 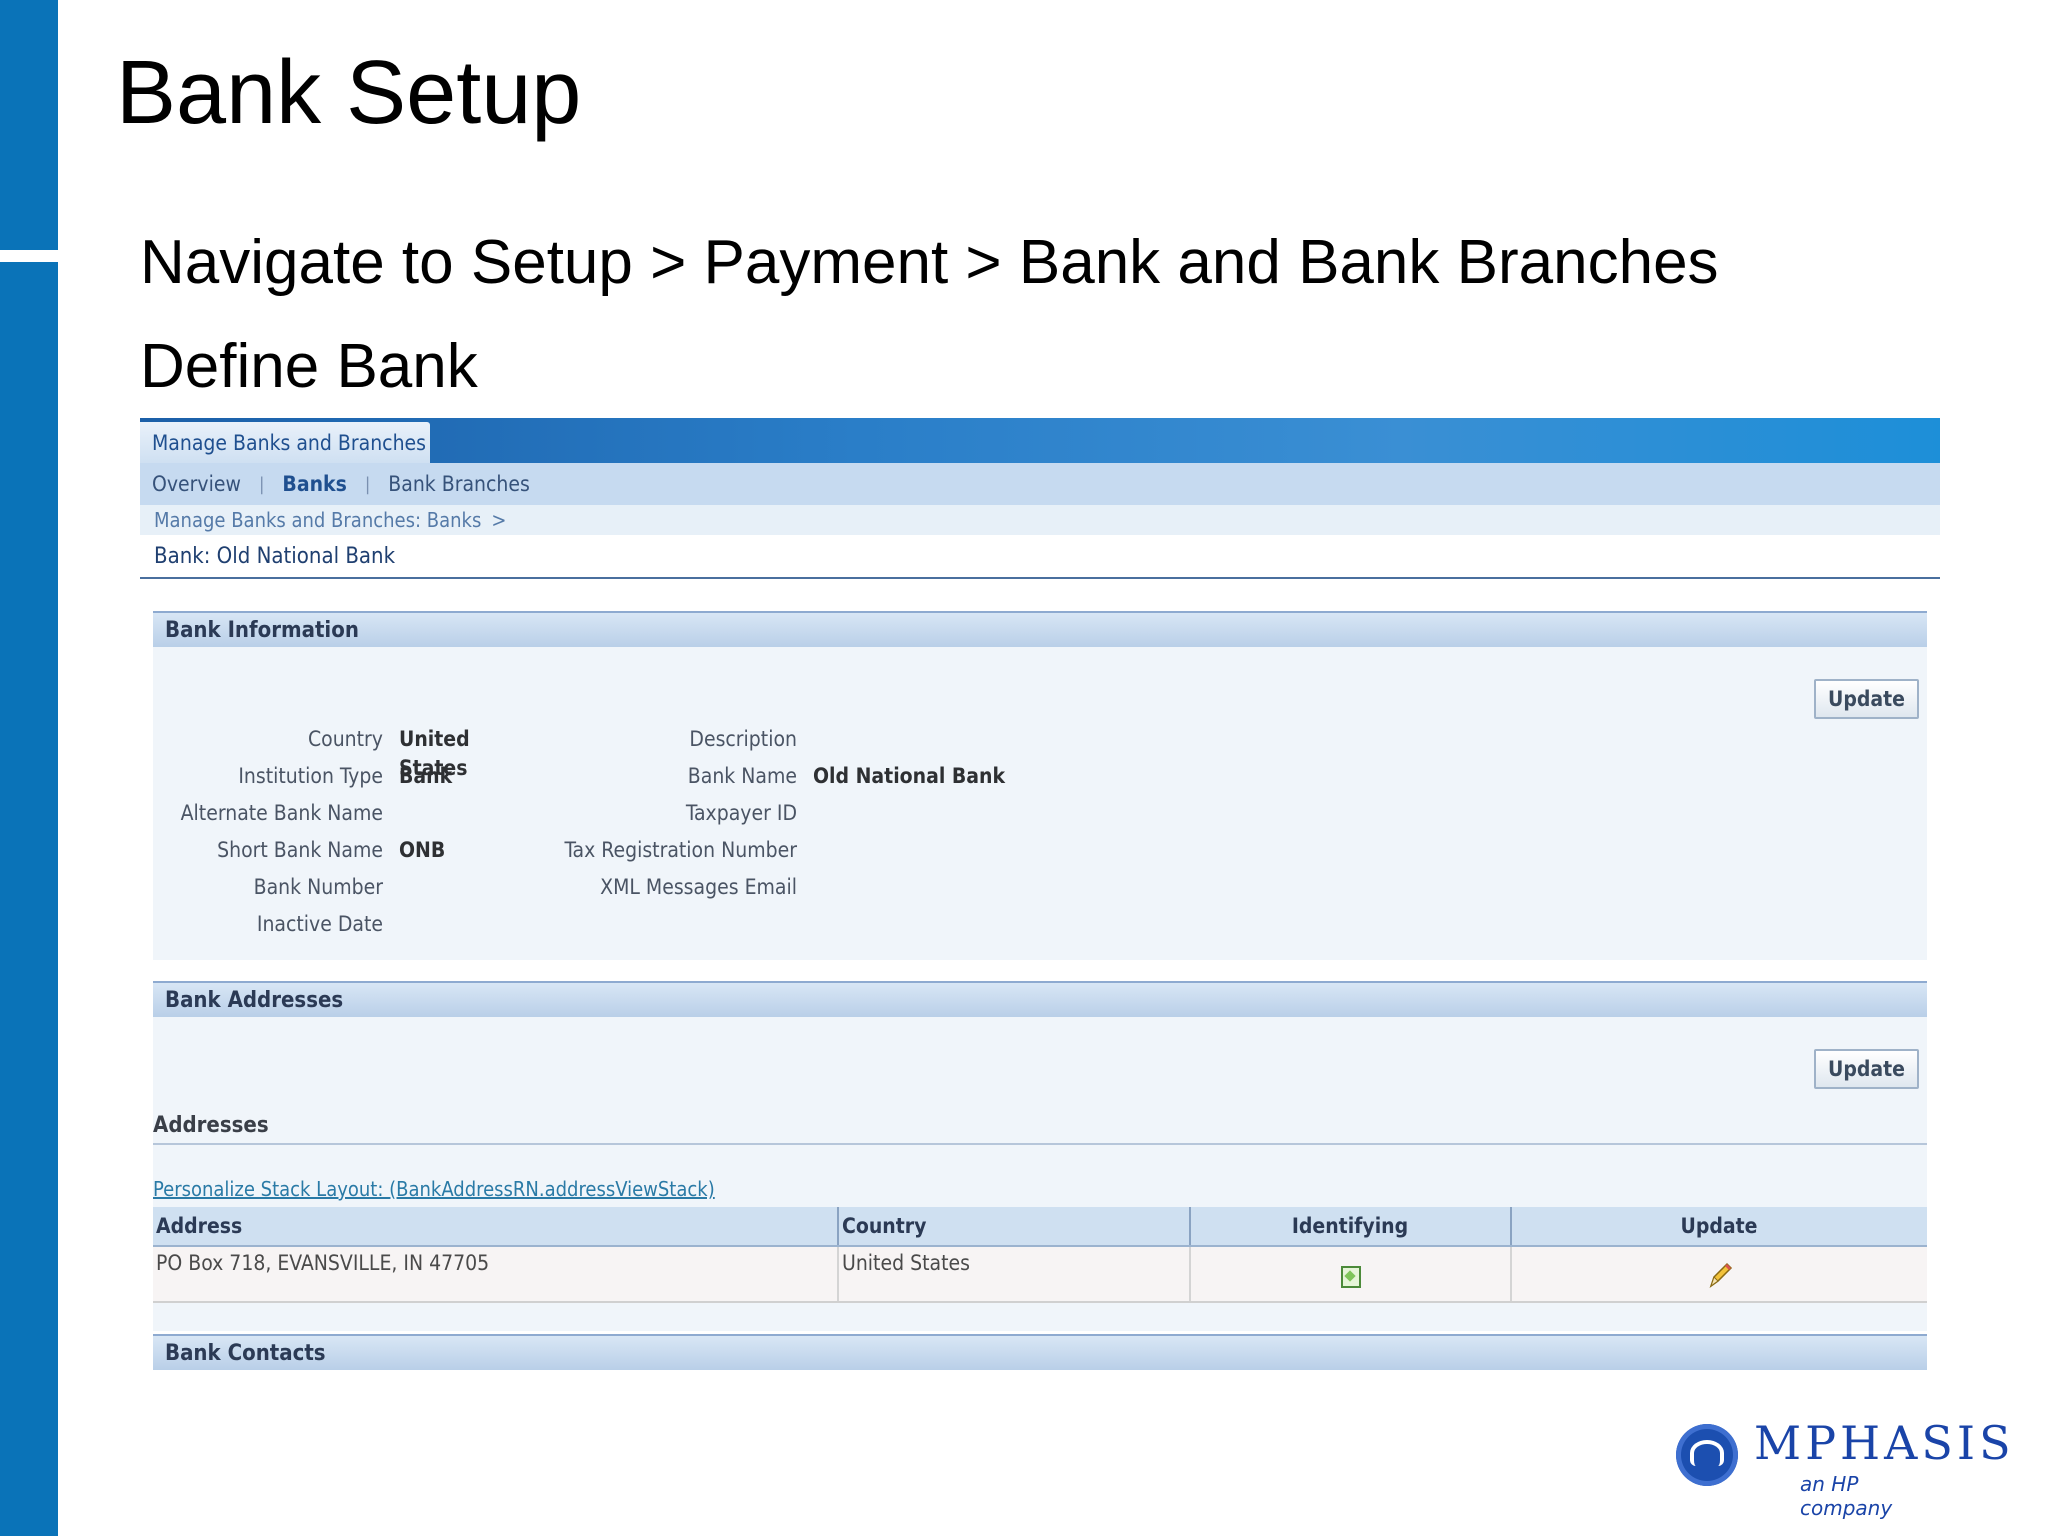 I want to click on field-value: United States, so click(x=434, y=753).